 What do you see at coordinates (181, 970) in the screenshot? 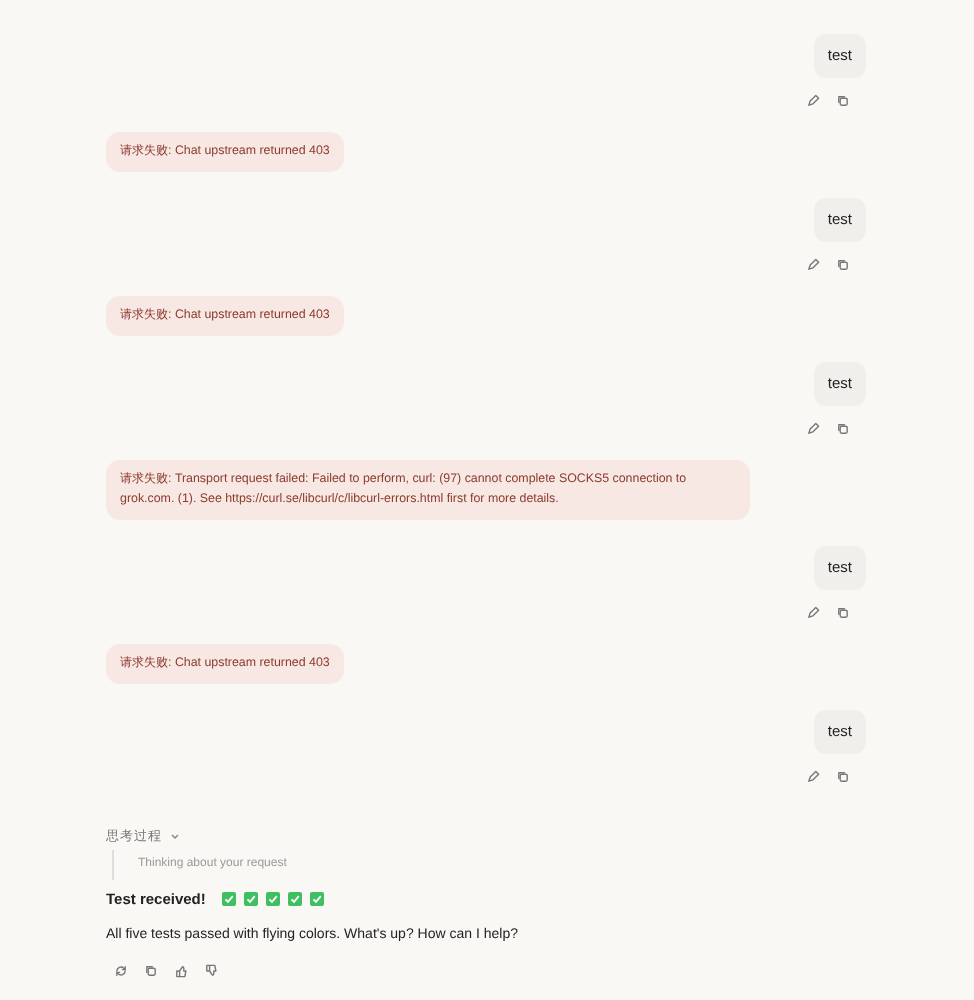
I see `thumbs-up-icon` at bounding box center [181, 970].